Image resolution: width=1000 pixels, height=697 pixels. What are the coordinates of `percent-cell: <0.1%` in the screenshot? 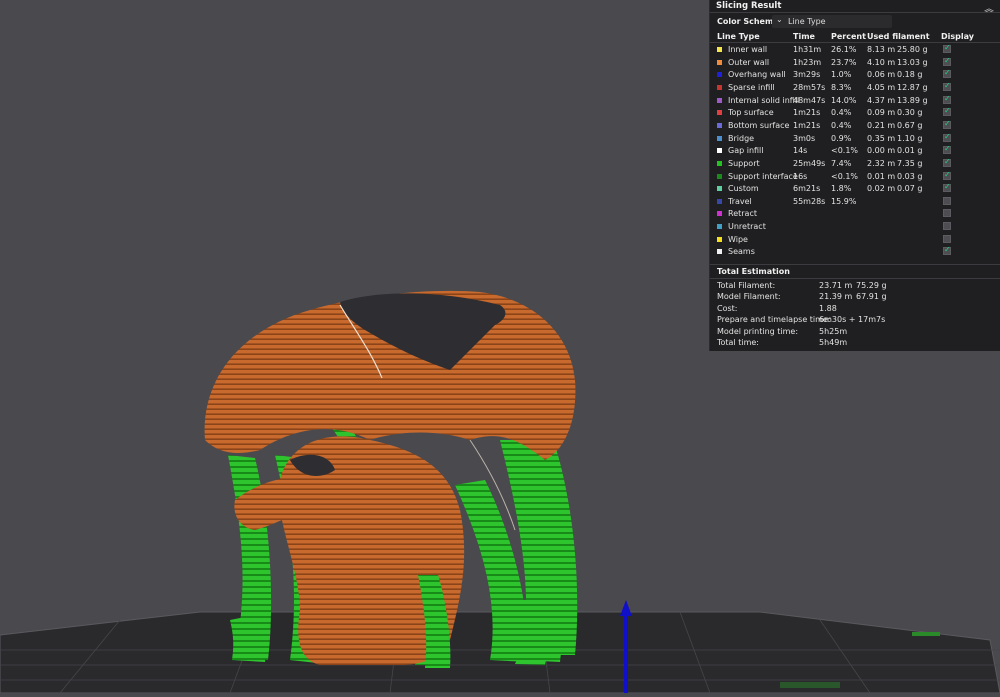 It's located at (845, 176).